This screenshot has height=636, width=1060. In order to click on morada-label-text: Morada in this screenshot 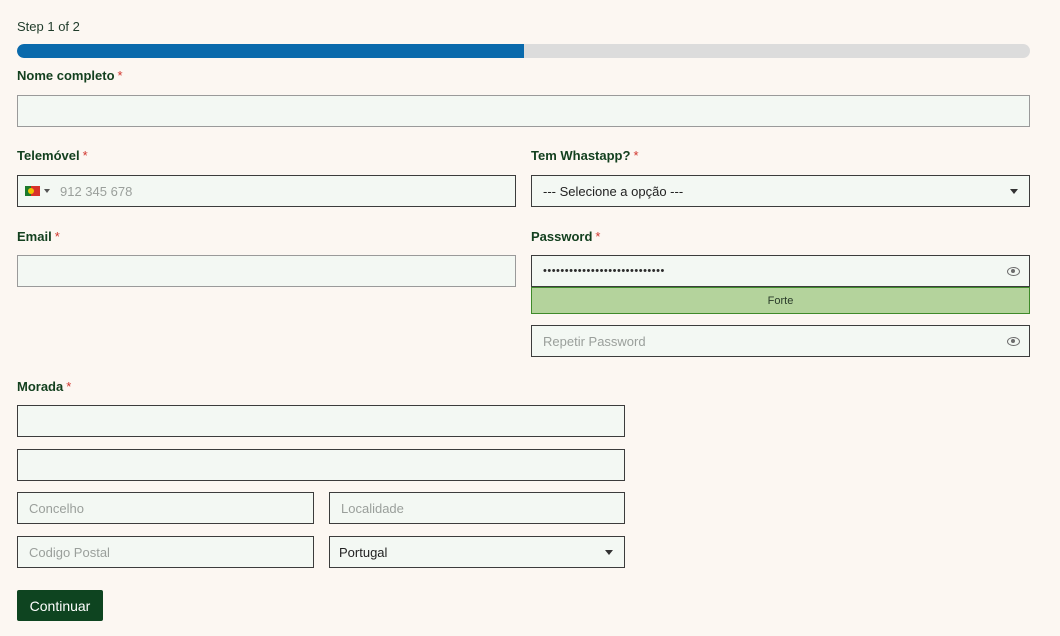, I will do `click(40, 386)`.